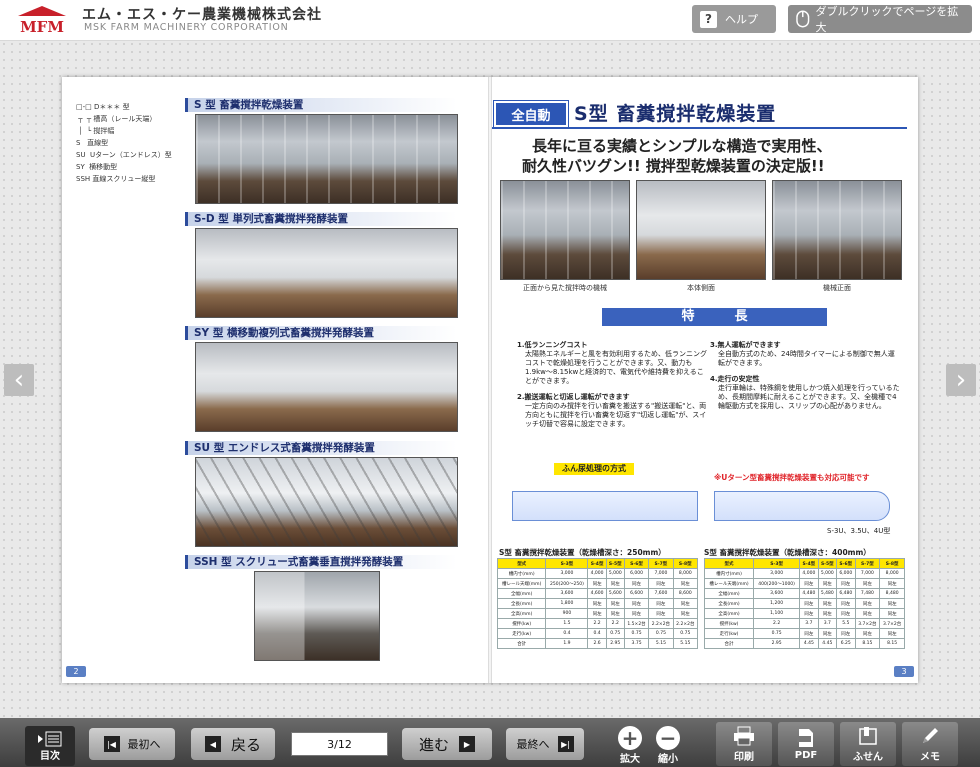 The height and width of the screenshot is (767, 980). Describe the element at coordinates (594, 469) in the screenshot. I see `manure-process-tag: ふん尿処理の方式` at that location.